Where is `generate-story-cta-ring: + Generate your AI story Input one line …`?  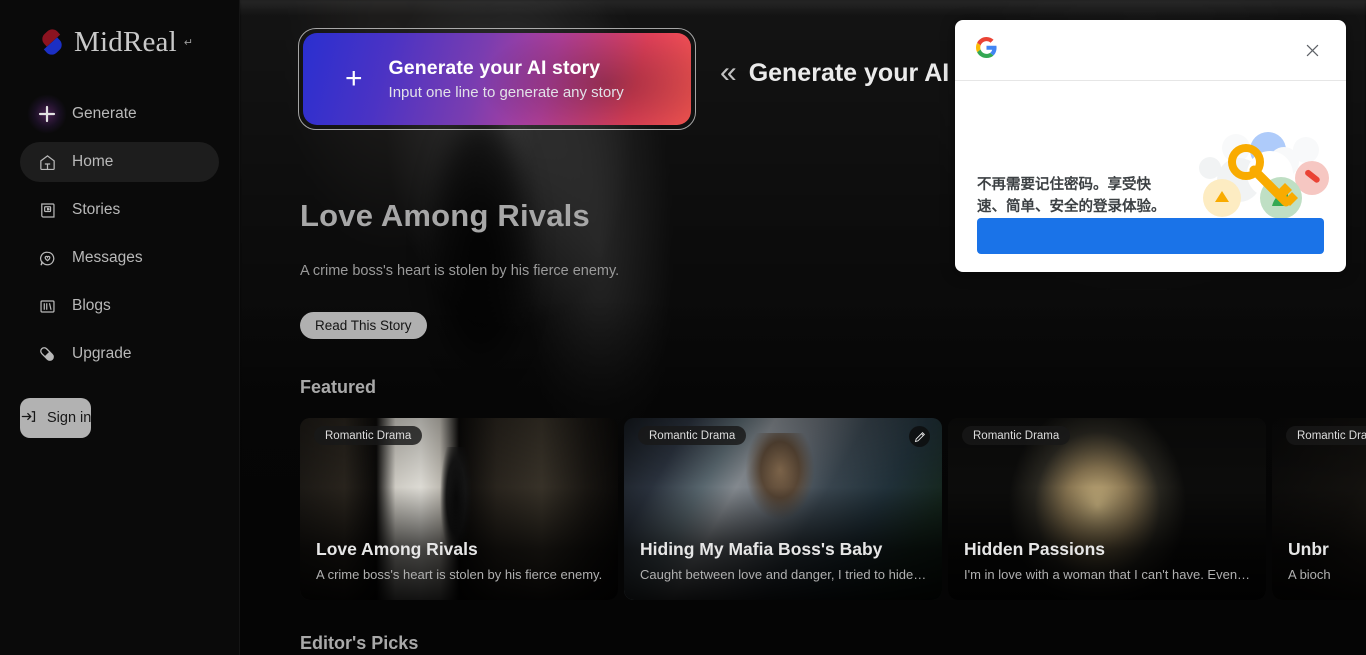
generate-story-cta-ring: + Generate your AI story Input one line … is located at coordinates (497, 79).